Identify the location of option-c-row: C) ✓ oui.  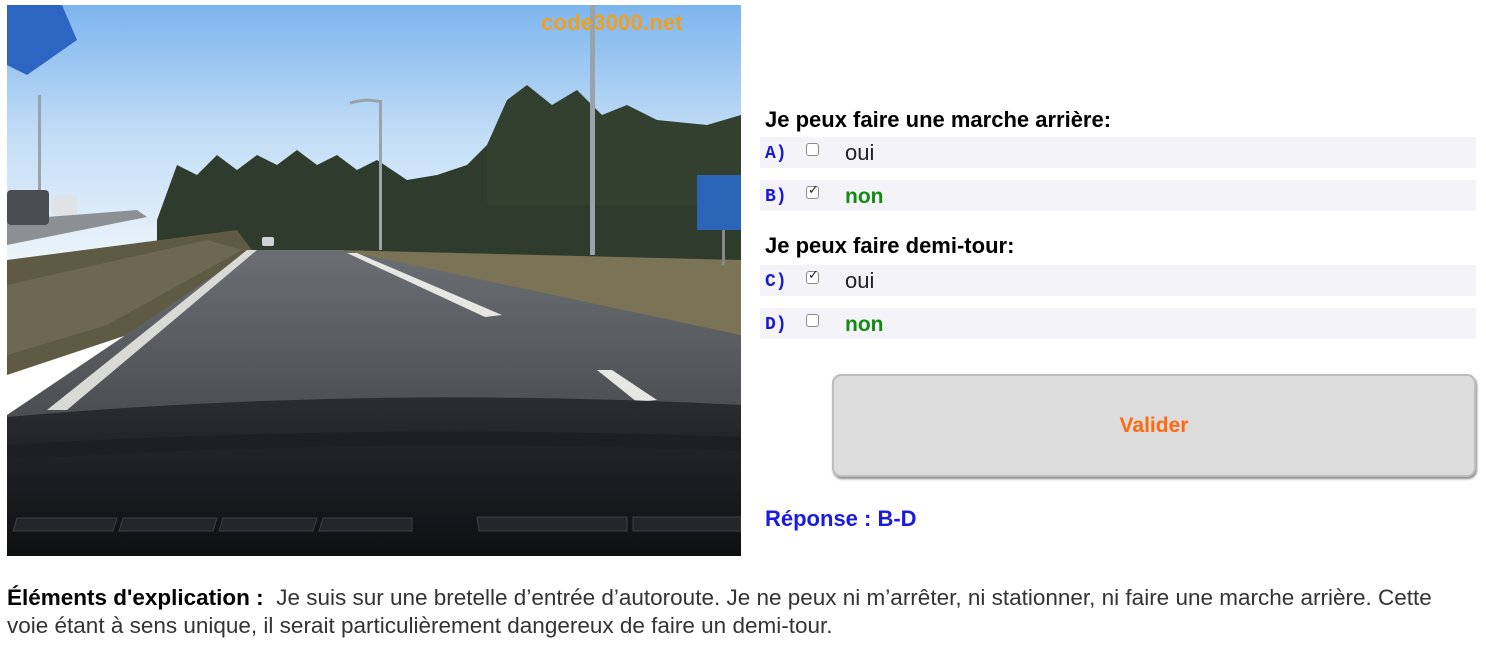
(1118, 280).